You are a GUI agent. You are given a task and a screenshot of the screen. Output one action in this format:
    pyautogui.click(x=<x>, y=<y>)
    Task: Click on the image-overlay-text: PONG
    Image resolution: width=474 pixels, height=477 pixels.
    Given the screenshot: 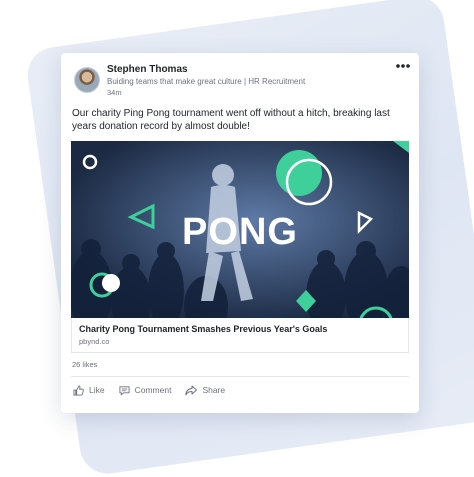 What is the action you would take?
    pyautogui.click(x=240, y=232)
    